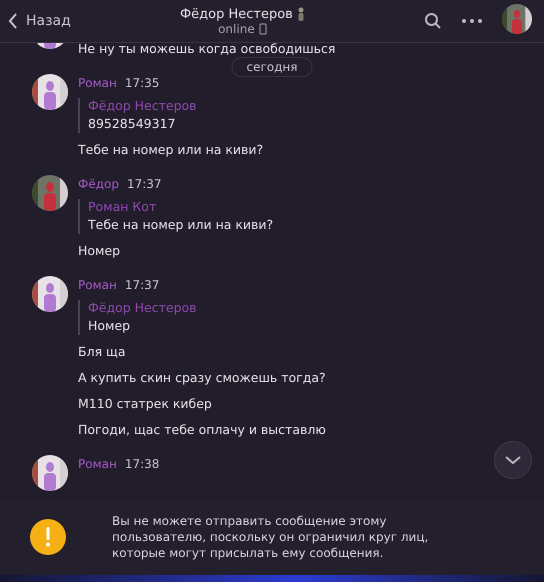 The width and height of the screenshot is (544, 582). What do you see at coordinates (202, 317) in the screenshot?
I see `reply-quote: Фёдор Нестеров Номер` at bounding box center [202, 317].